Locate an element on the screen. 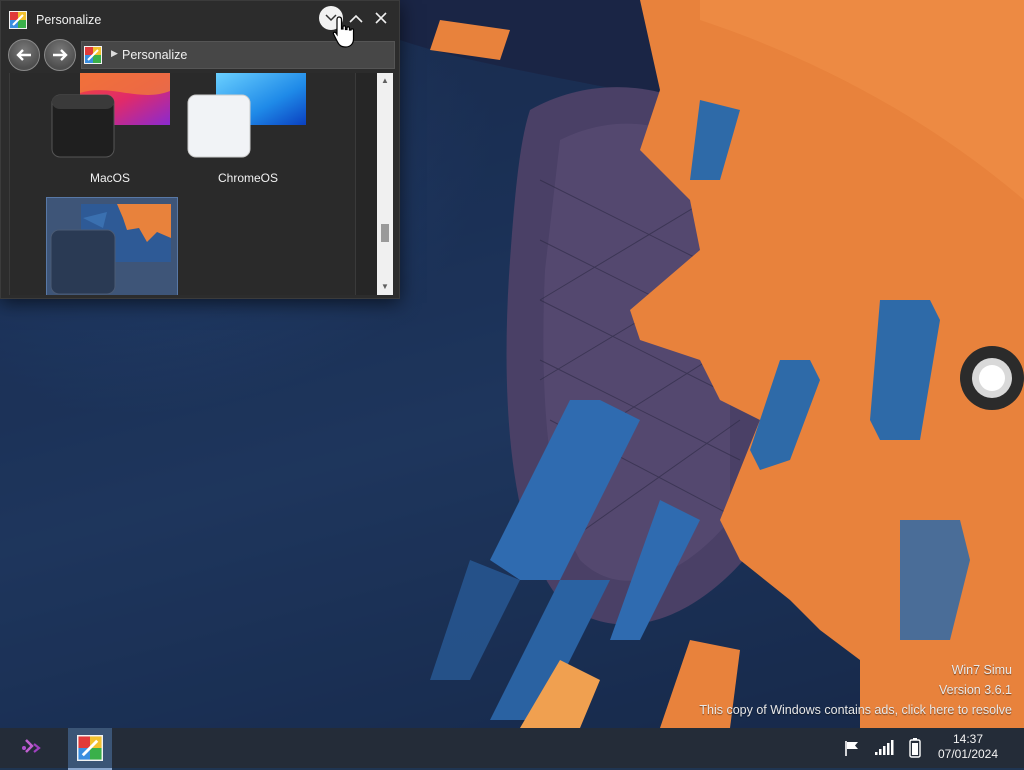  start-button is located at coordinates (31, 748).